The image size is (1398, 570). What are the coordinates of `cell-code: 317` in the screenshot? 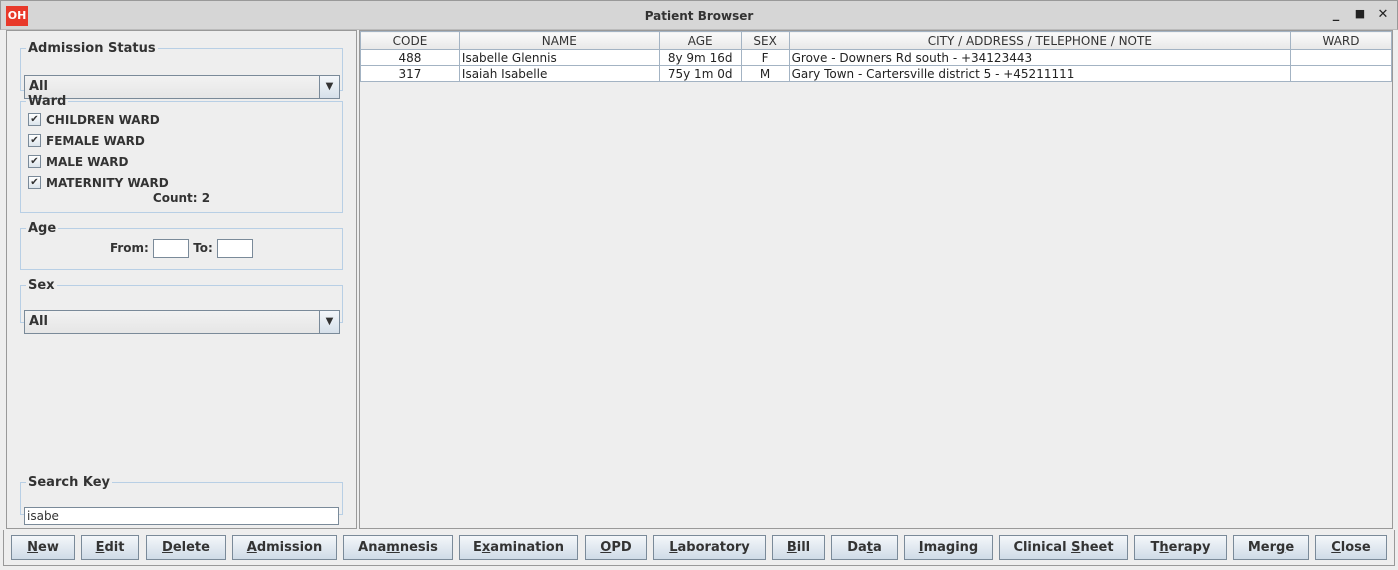 It's located at (410, 73).